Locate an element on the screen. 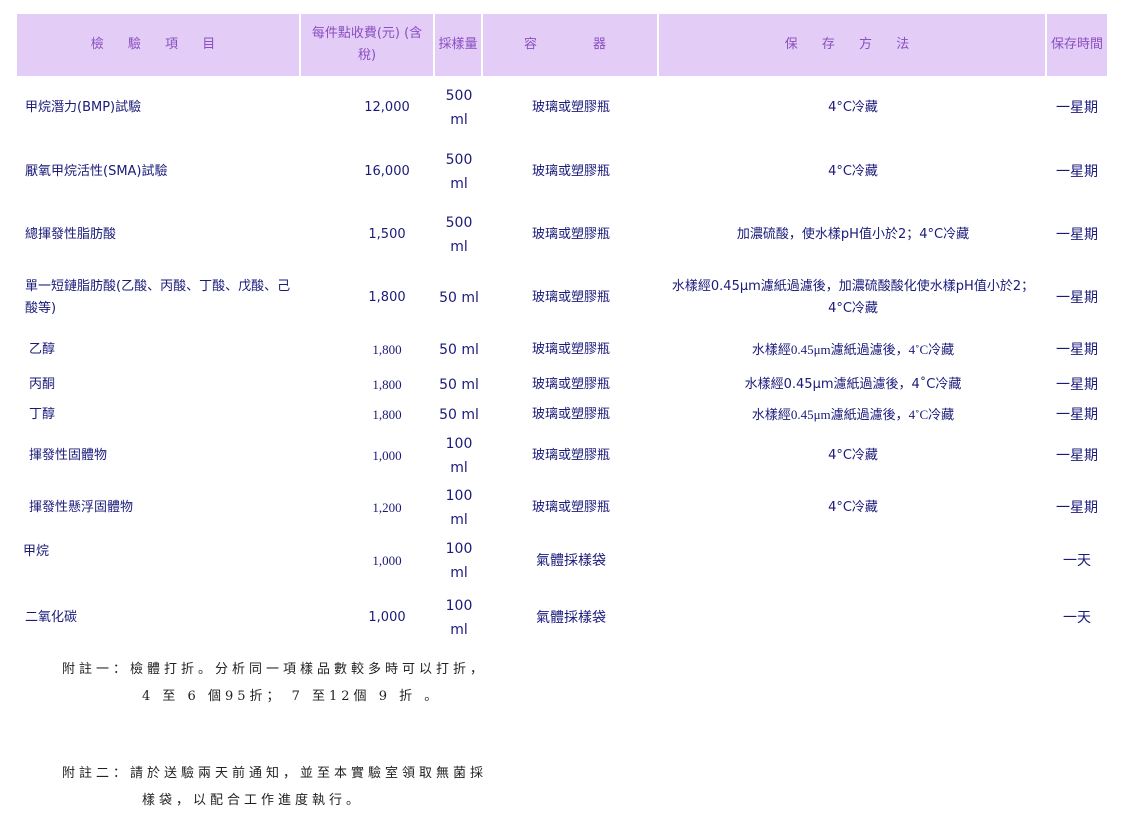 The width and height of the screenshot is (1122, 827). cell-item: 丁醇 is located at coordinates (42, 414).